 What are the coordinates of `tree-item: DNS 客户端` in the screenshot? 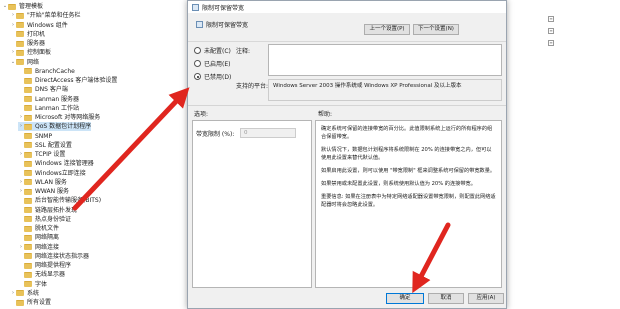 It's located at (43, 89).